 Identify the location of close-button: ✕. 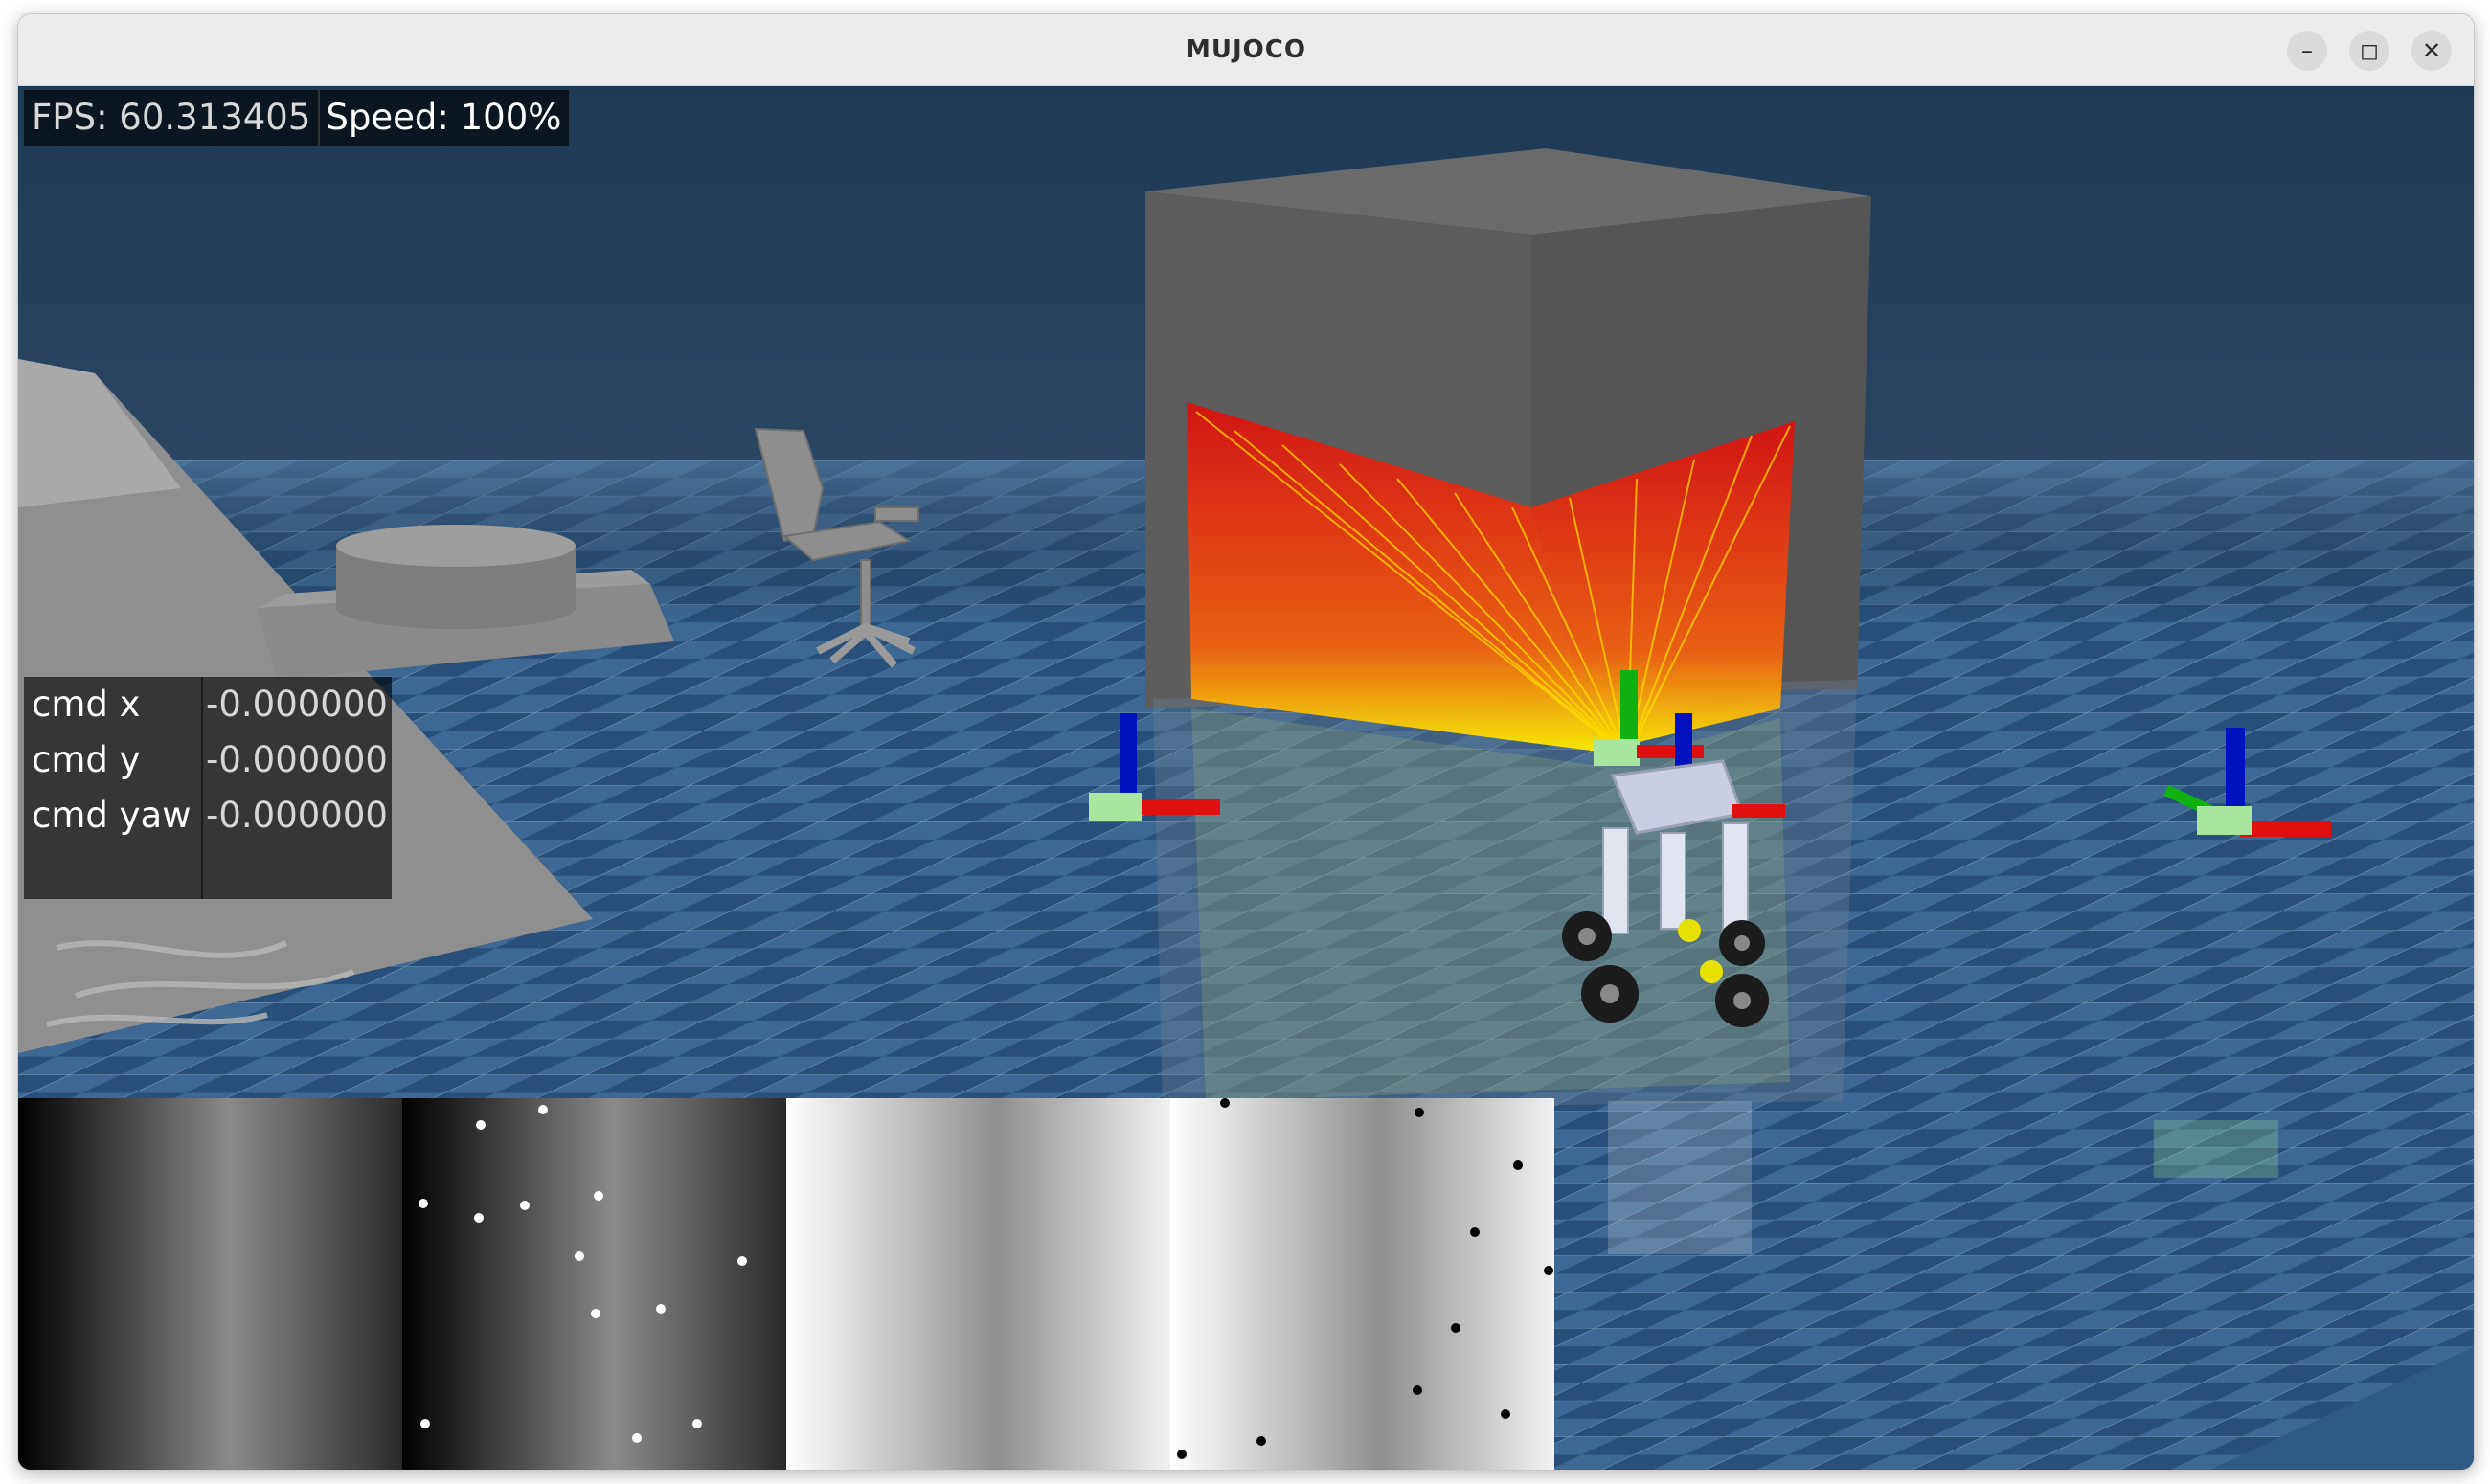
(2432, 51).